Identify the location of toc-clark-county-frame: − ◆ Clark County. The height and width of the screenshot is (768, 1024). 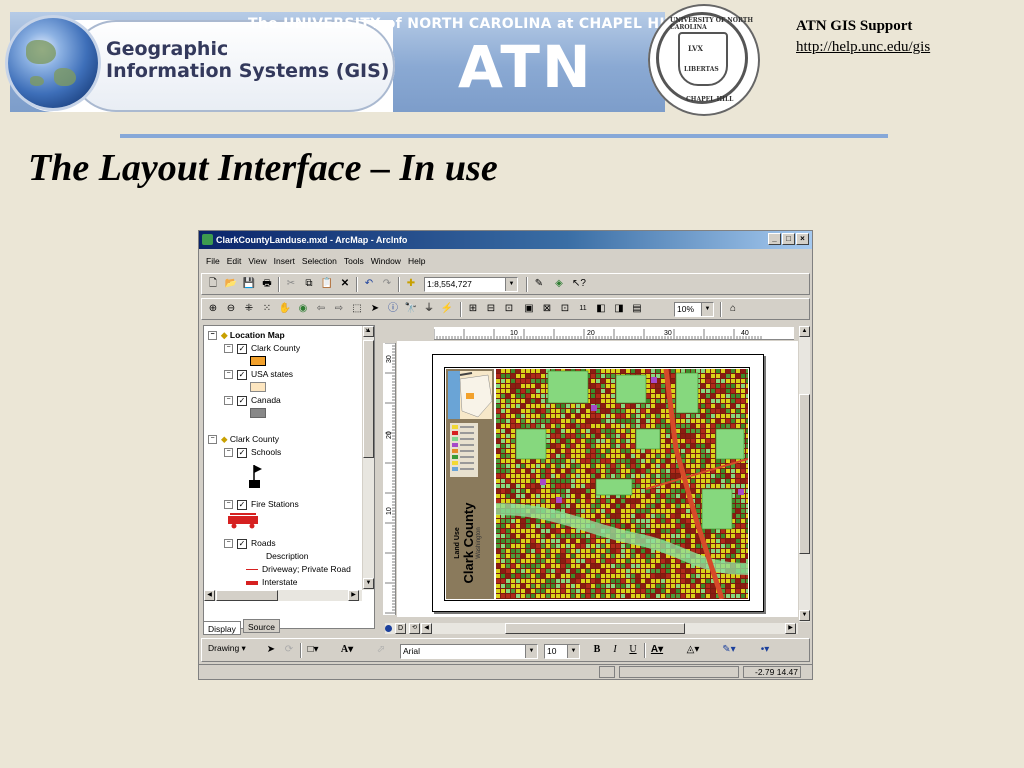
(243, 439).